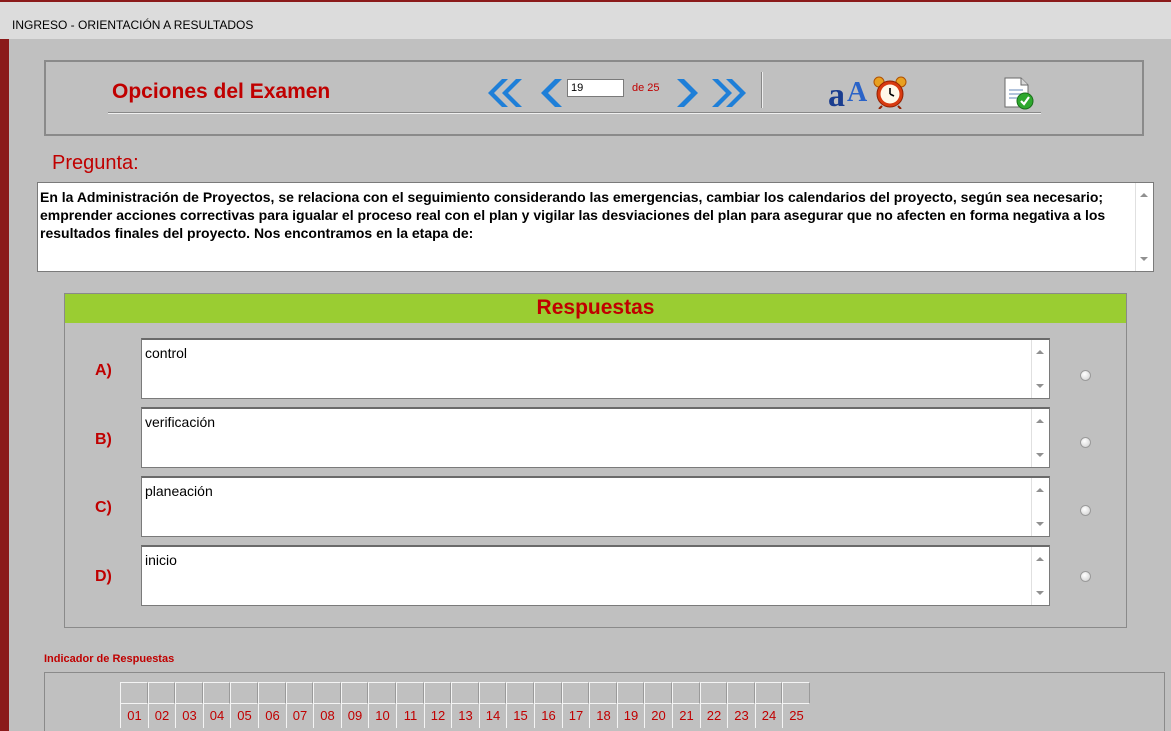 The image size is (1171, 731). What do you see at coordinates (244, 716) in the screenshot?
I see `answer-indicator-number: 05` at bounding box center [244, 716].